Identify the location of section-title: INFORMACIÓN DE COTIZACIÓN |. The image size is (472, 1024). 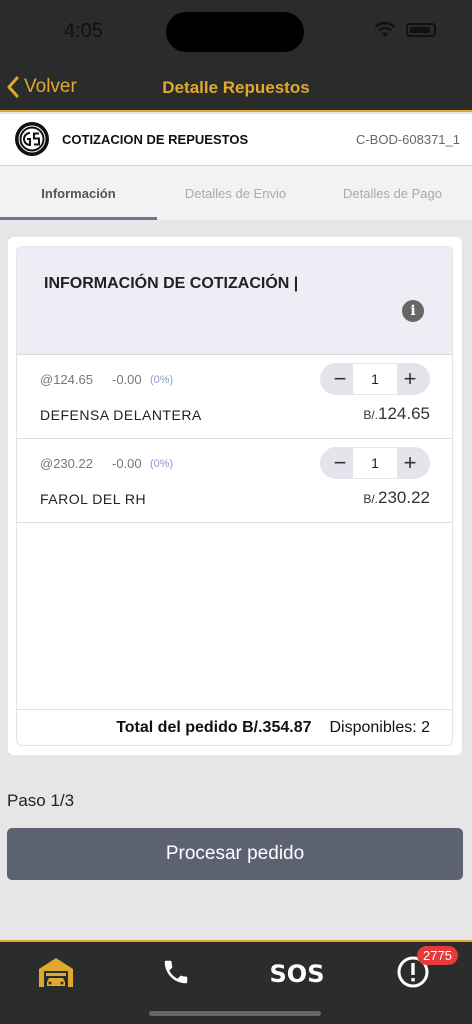
(171, 283).